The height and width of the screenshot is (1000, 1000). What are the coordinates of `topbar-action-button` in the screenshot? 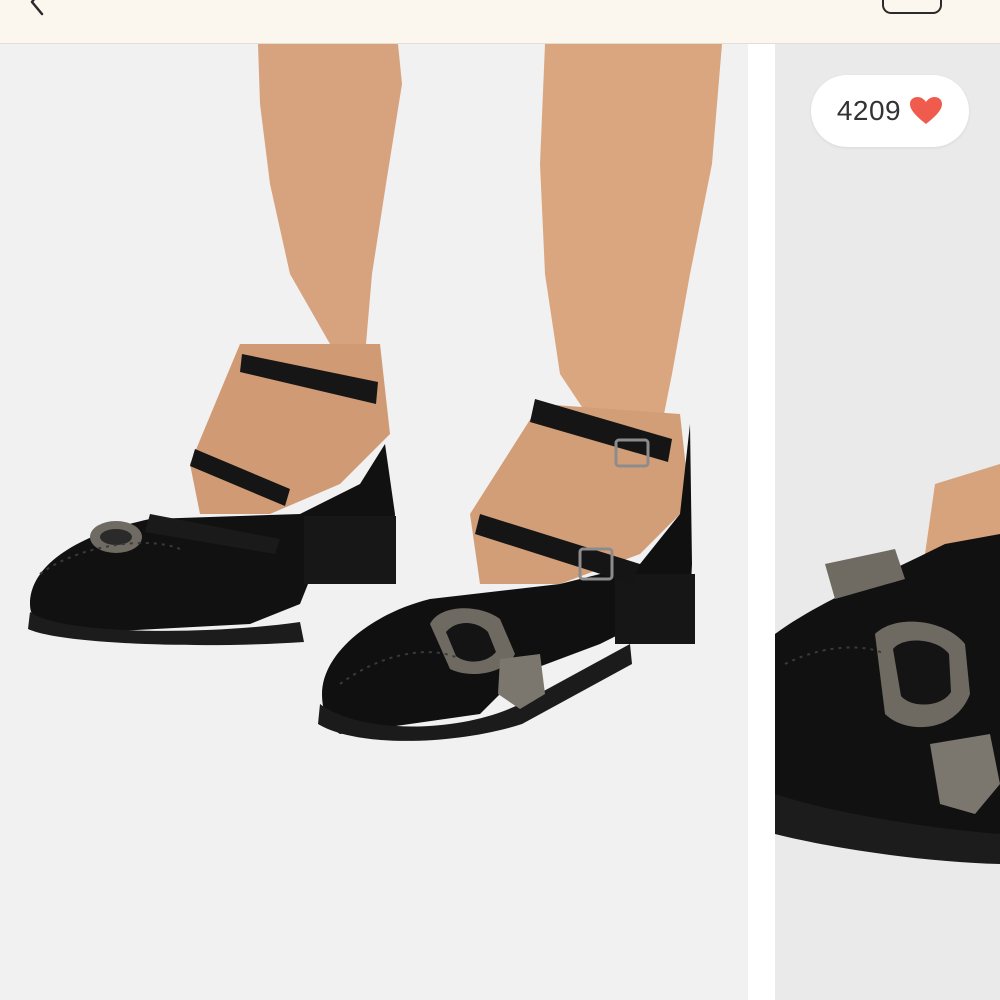 It's located at (912, 7).